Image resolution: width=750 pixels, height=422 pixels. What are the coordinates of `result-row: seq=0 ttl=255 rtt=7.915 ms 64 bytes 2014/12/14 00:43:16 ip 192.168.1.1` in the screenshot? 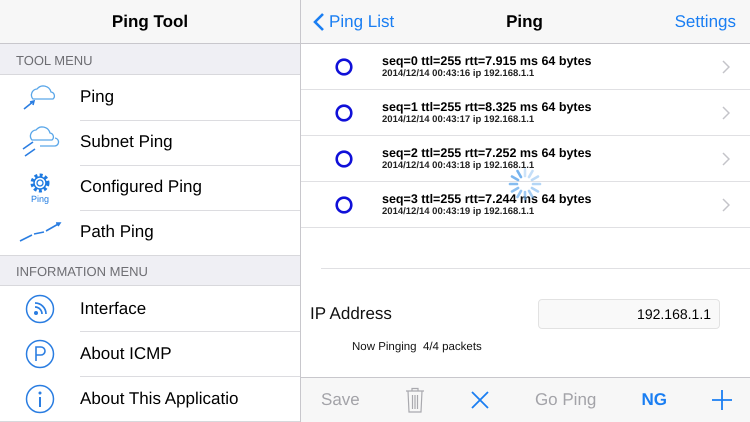 It's located at (525, 67).